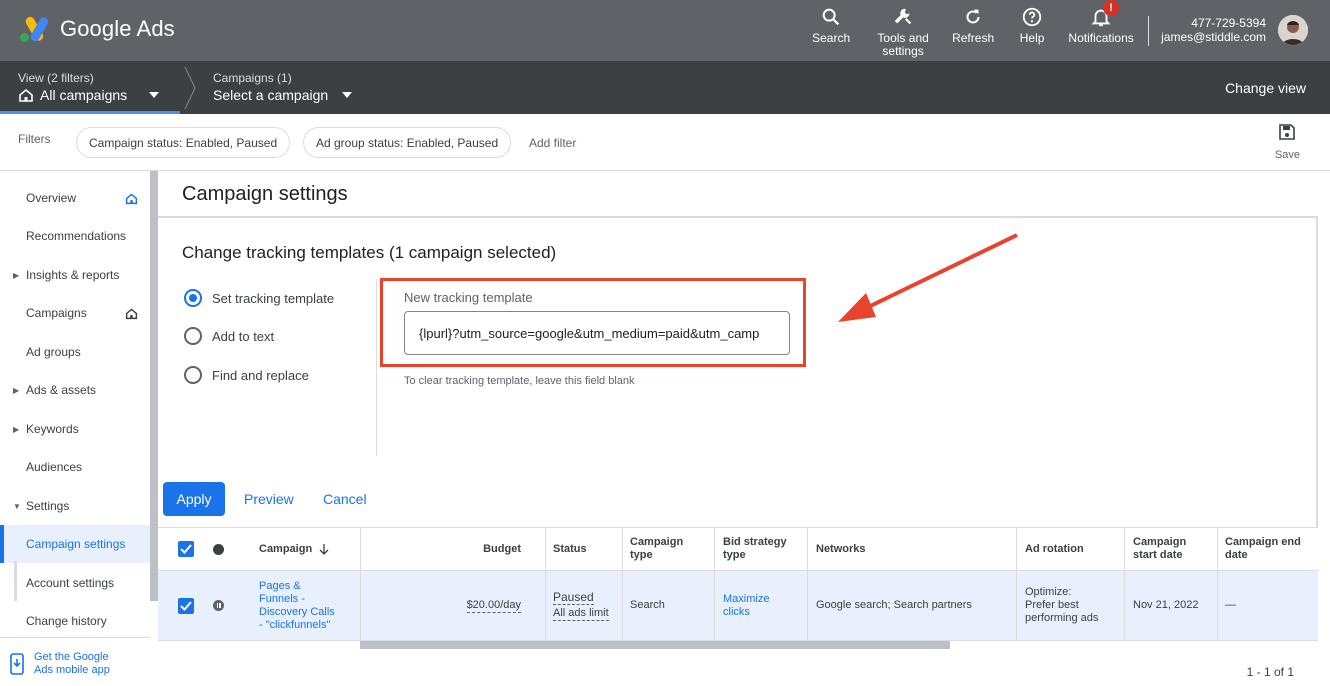 The height and width of the screenshot is (686, 1330). Describe the element at coordinates (1287, 142) in the screenshot. I see `save-button: Save` at that location.